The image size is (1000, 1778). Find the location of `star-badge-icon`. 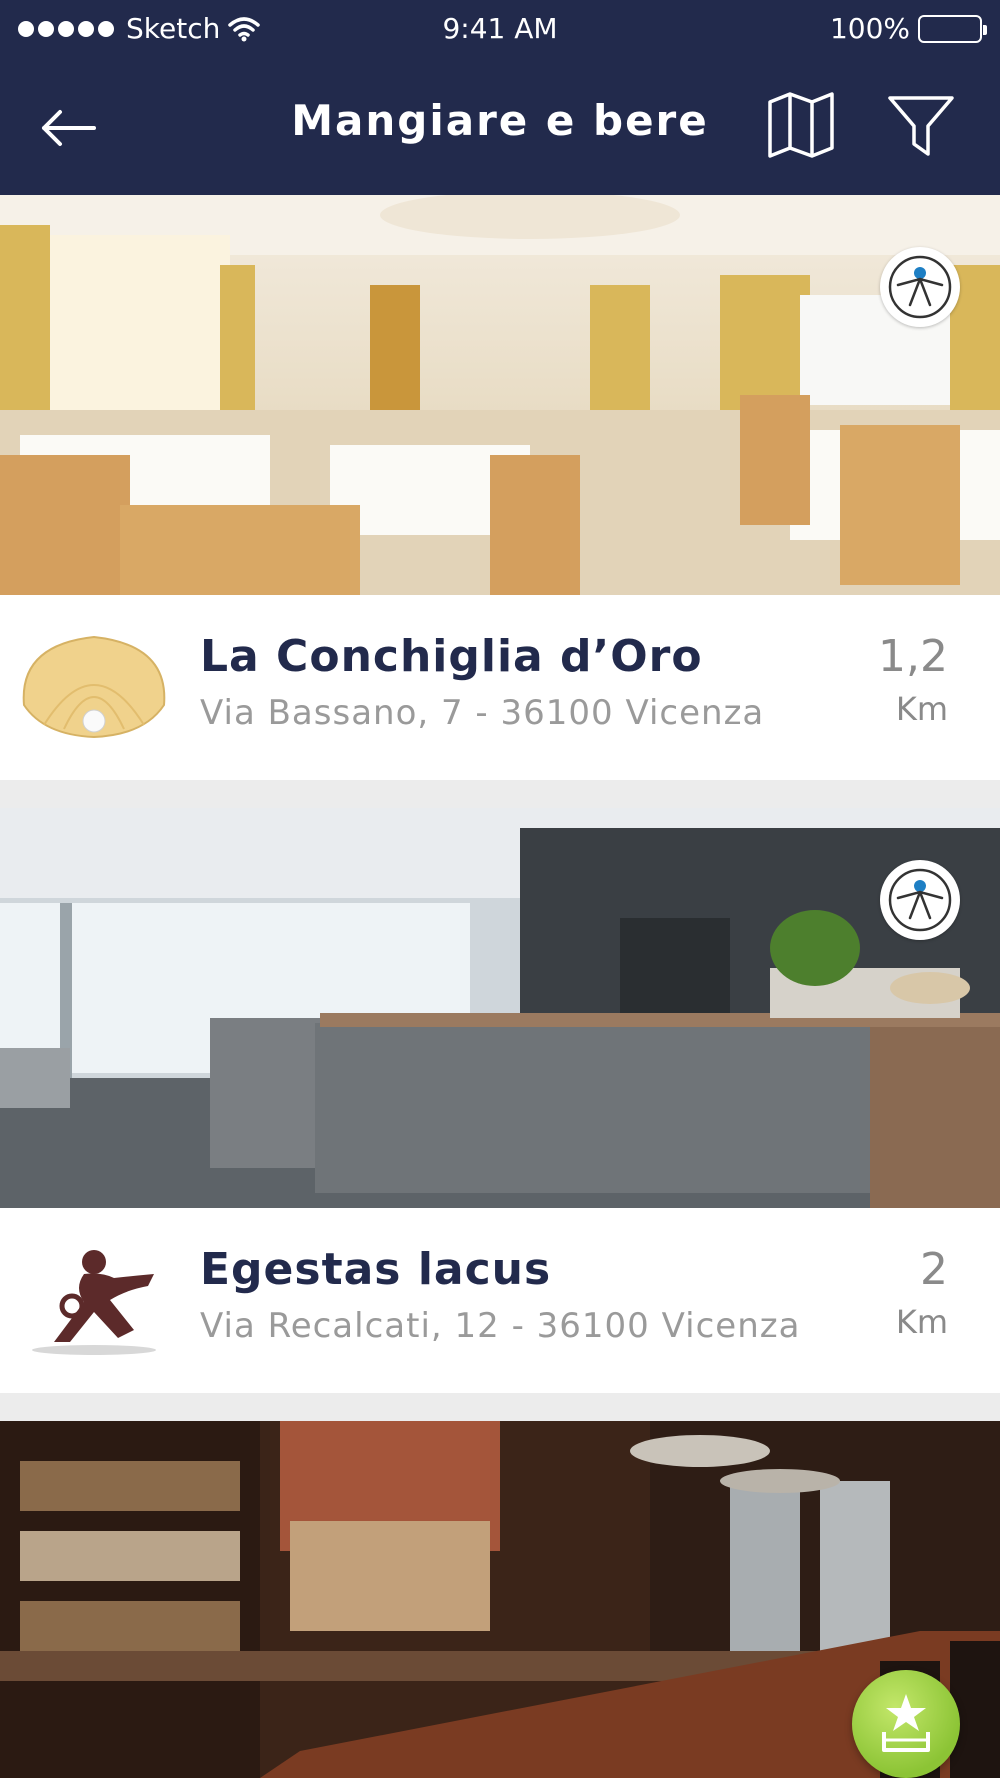

star-badge-icon is located at coordinates (906, 1723).